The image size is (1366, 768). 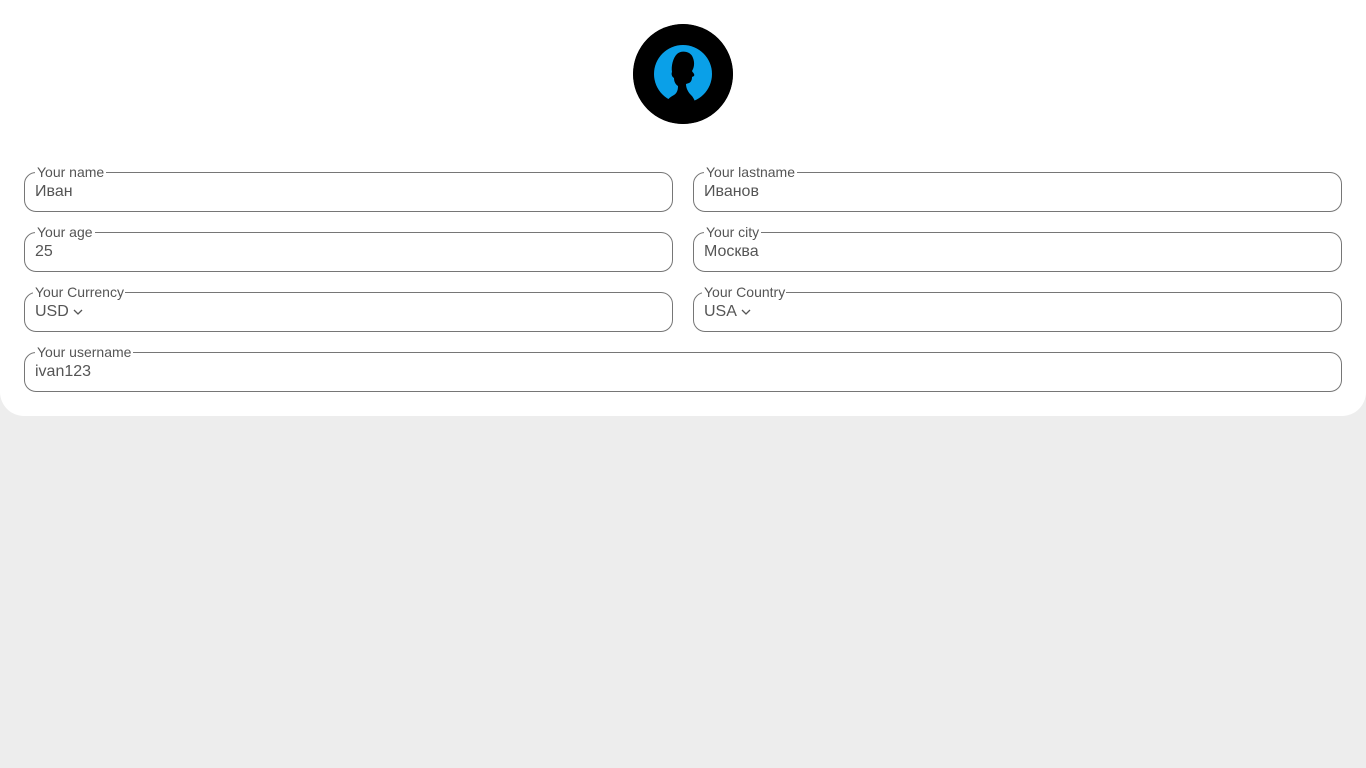 What do you see at coordinates (1004, 252) in the screenshot?
I see `city-input` at bounding box center [1004, 252].